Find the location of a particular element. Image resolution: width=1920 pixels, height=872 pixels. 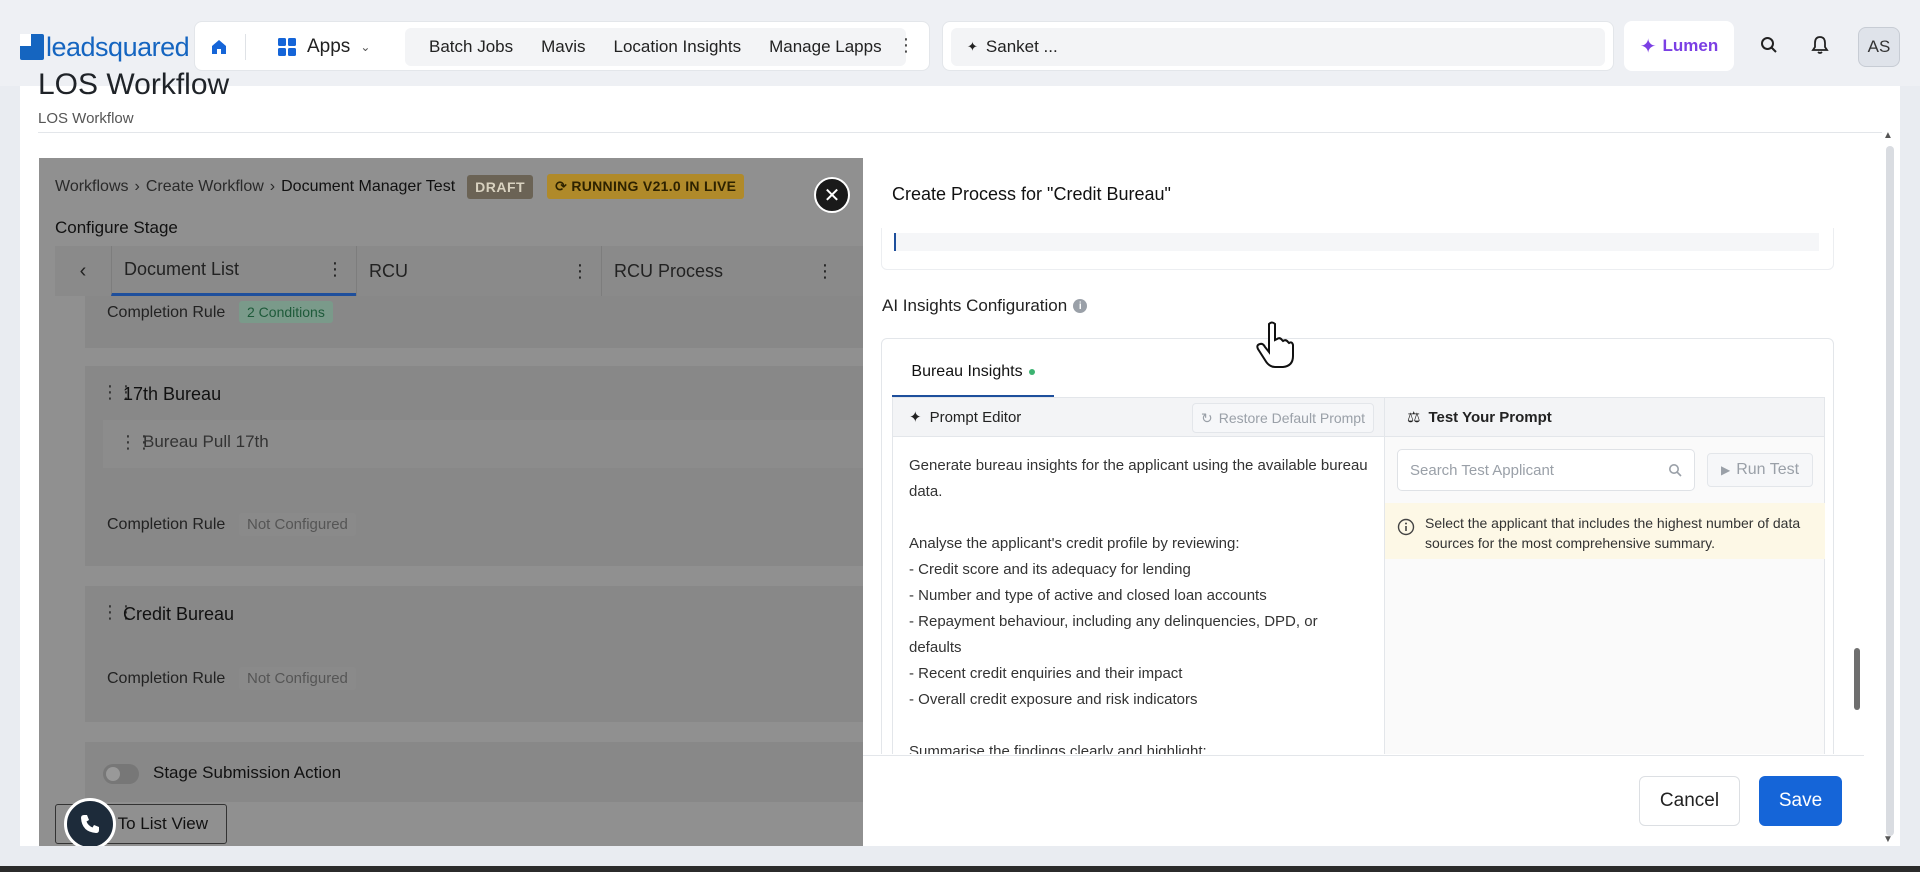

conditions-chip: 2 Conditions is located at coordinates (286, 312).